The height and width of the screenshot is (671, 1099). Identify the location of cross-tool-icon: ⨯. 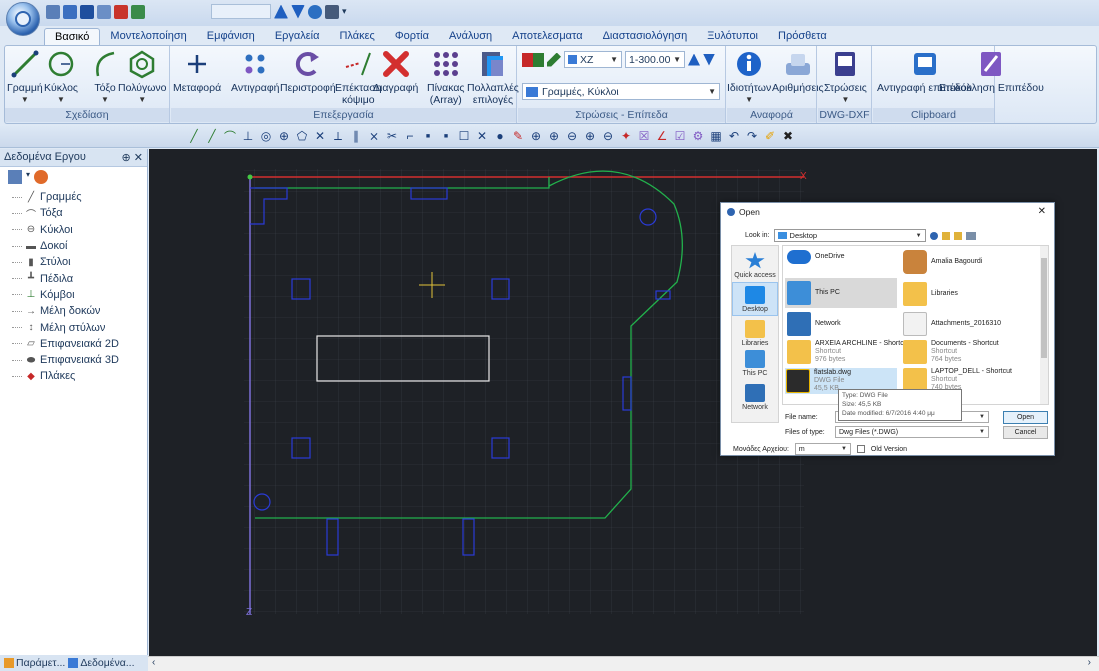
(374, 136).